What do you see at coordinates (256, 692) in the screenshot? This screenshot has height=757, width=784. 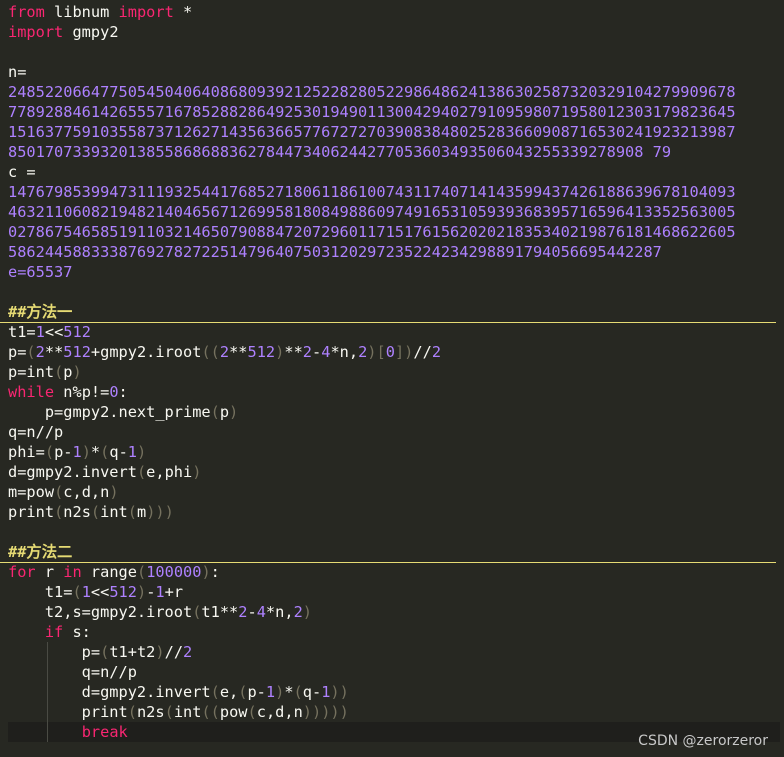 I see `code-token: p-` at bounding box center [256, 692].